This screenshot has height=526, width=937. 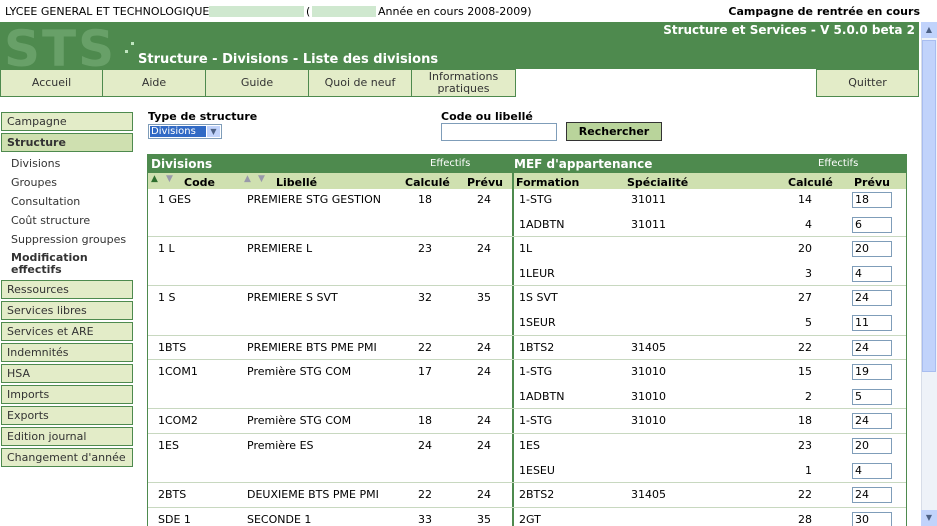 I want to click on sidebar-item-imports: Imports, so click(x=67, y=394).